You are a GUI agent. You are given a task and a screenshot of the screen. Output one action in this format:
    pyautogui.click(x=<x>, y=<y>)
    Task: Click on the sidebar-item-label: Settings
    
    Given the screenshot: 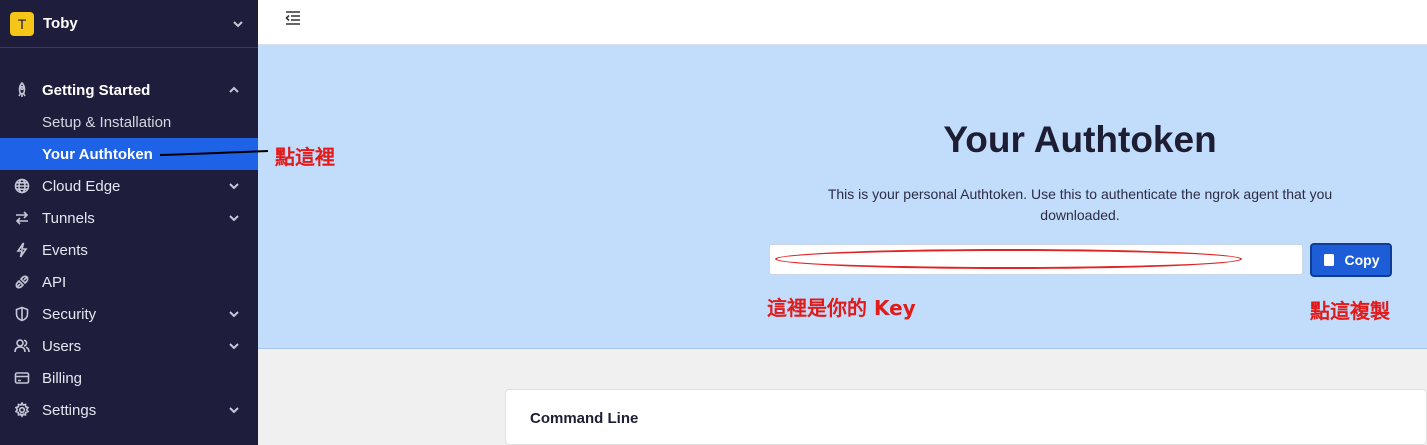 What is the action you would take?
    pyautogui.click(x=69, y=410)
    